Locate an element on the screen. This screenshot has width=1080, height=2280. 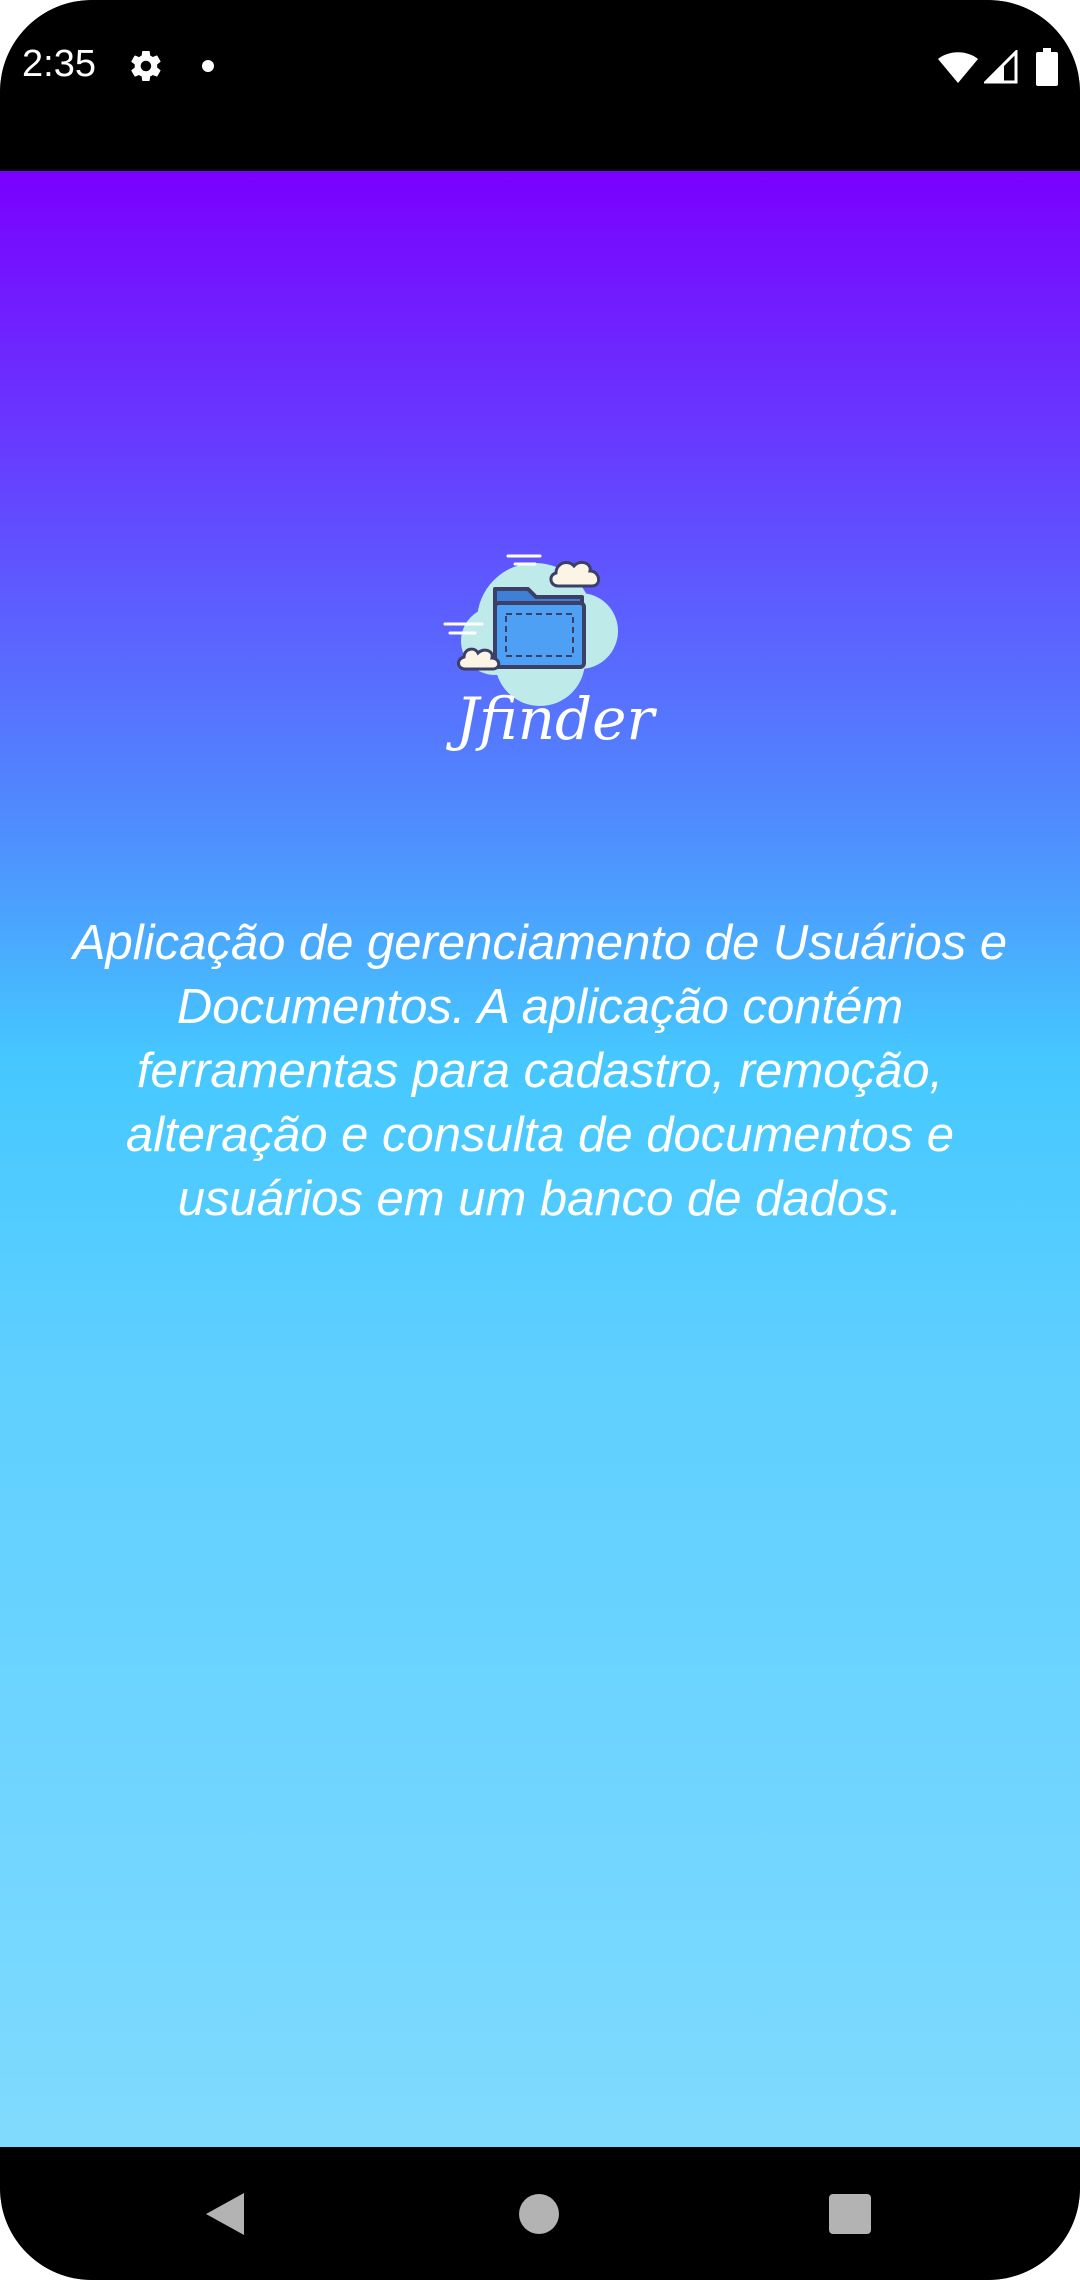
navigation-bar is located at coordinates (540, 2213).